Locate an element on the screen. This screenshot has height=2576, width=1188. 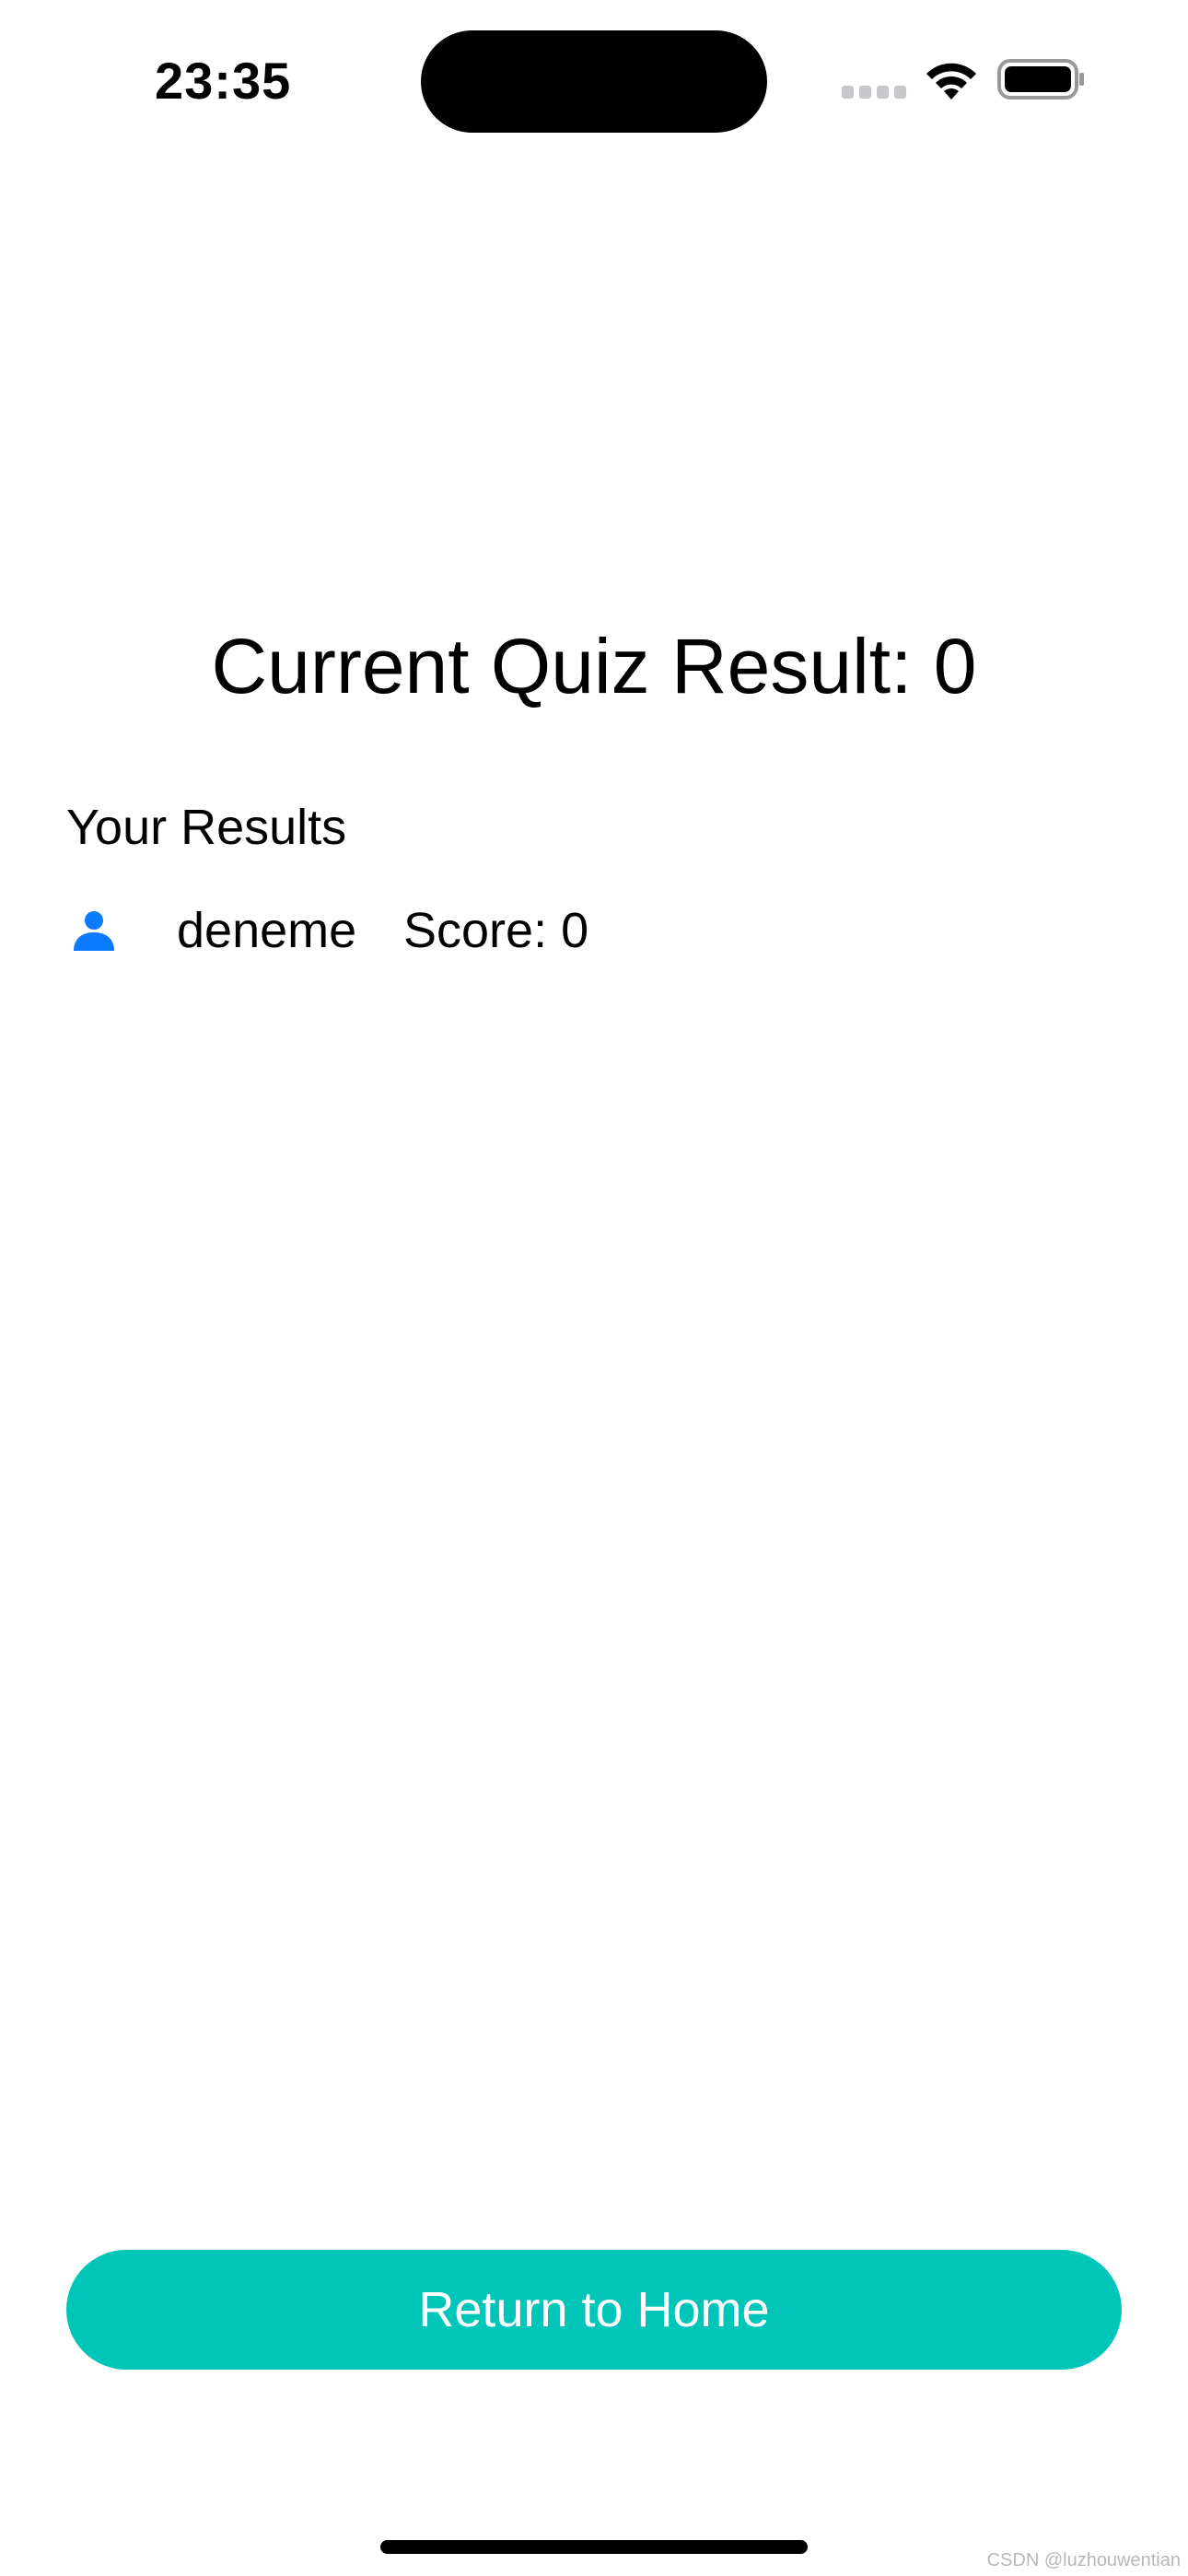
status-time: 23:35 is located at coordinates (223, 81).